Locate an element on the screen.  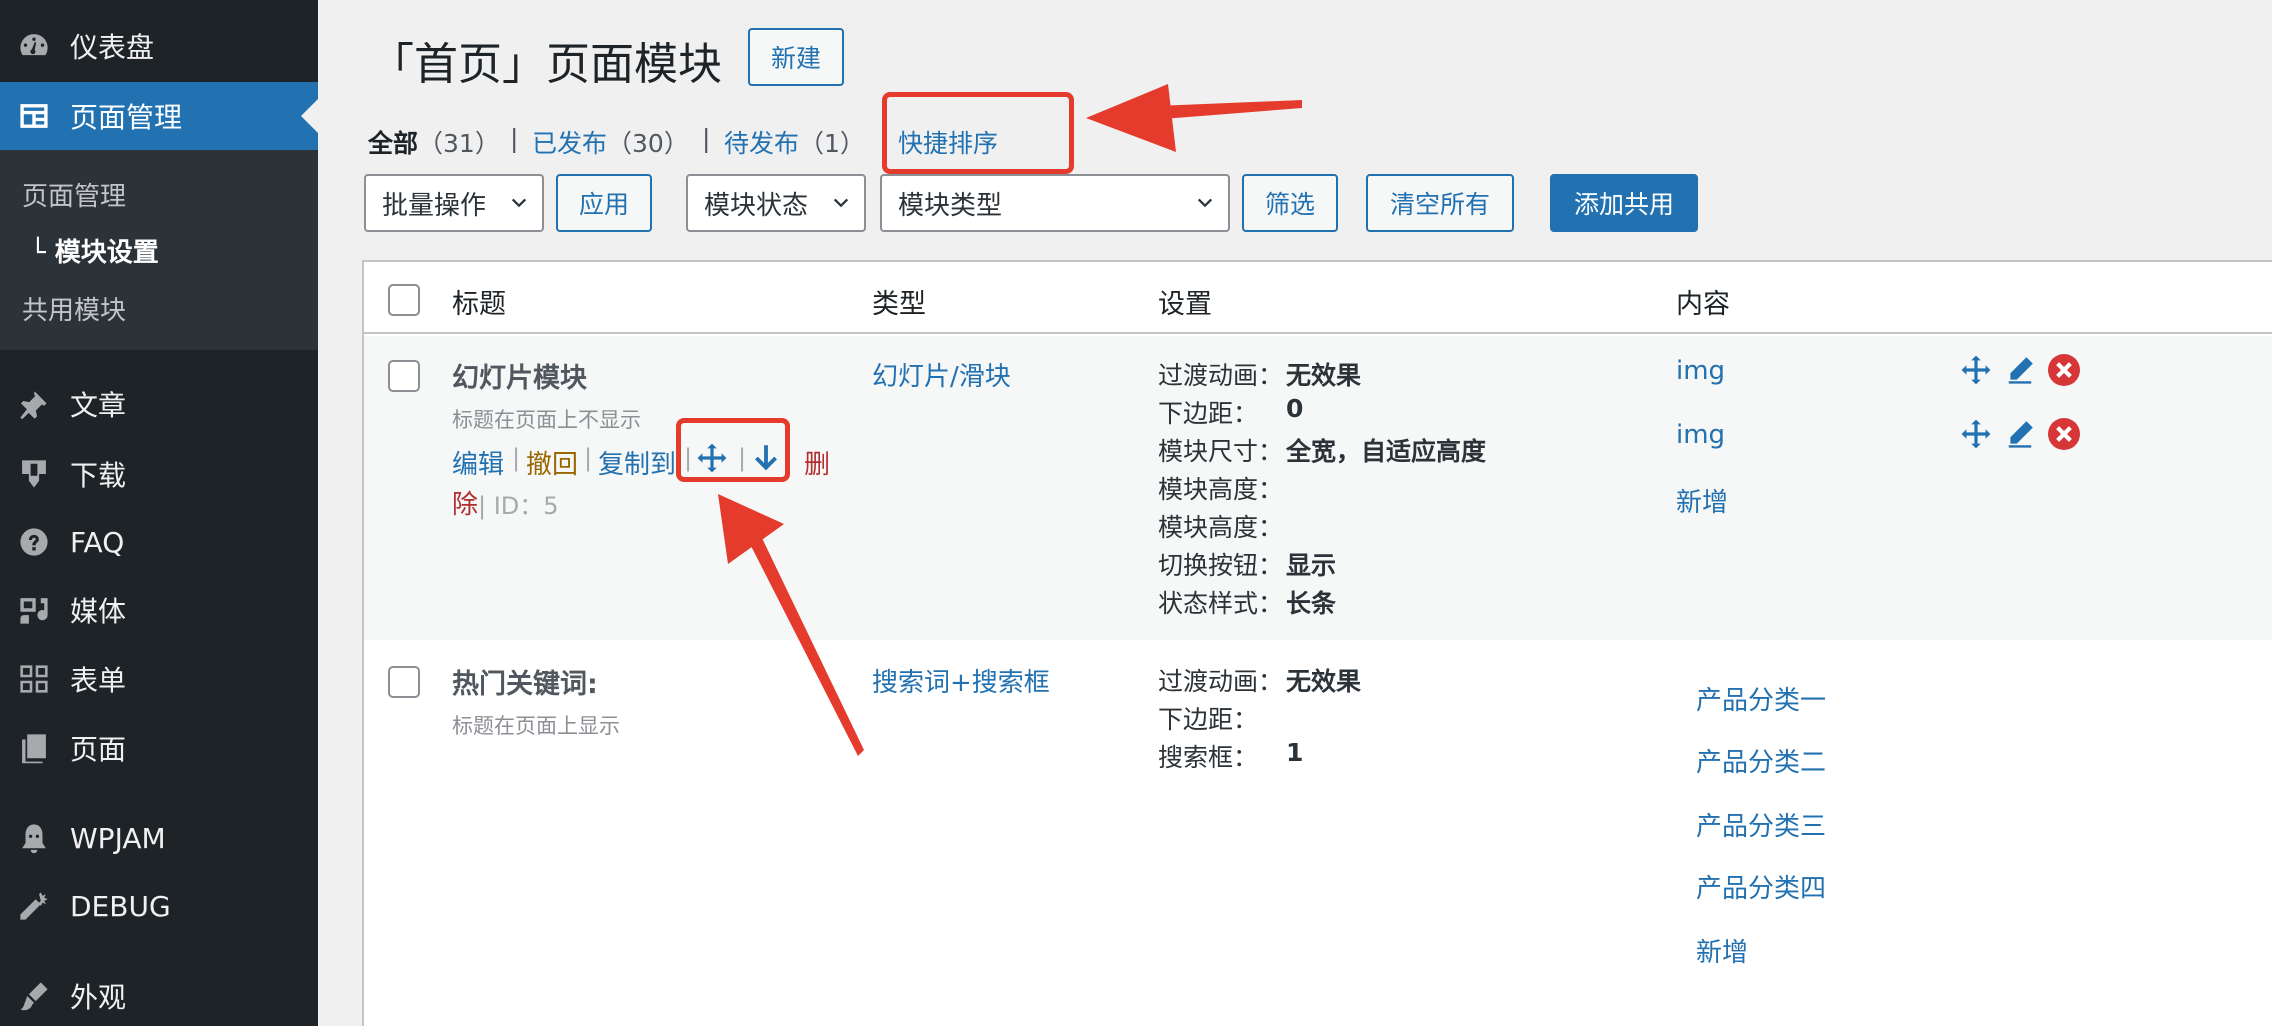
select-all-checkbox is located at coordinates (404, 300).